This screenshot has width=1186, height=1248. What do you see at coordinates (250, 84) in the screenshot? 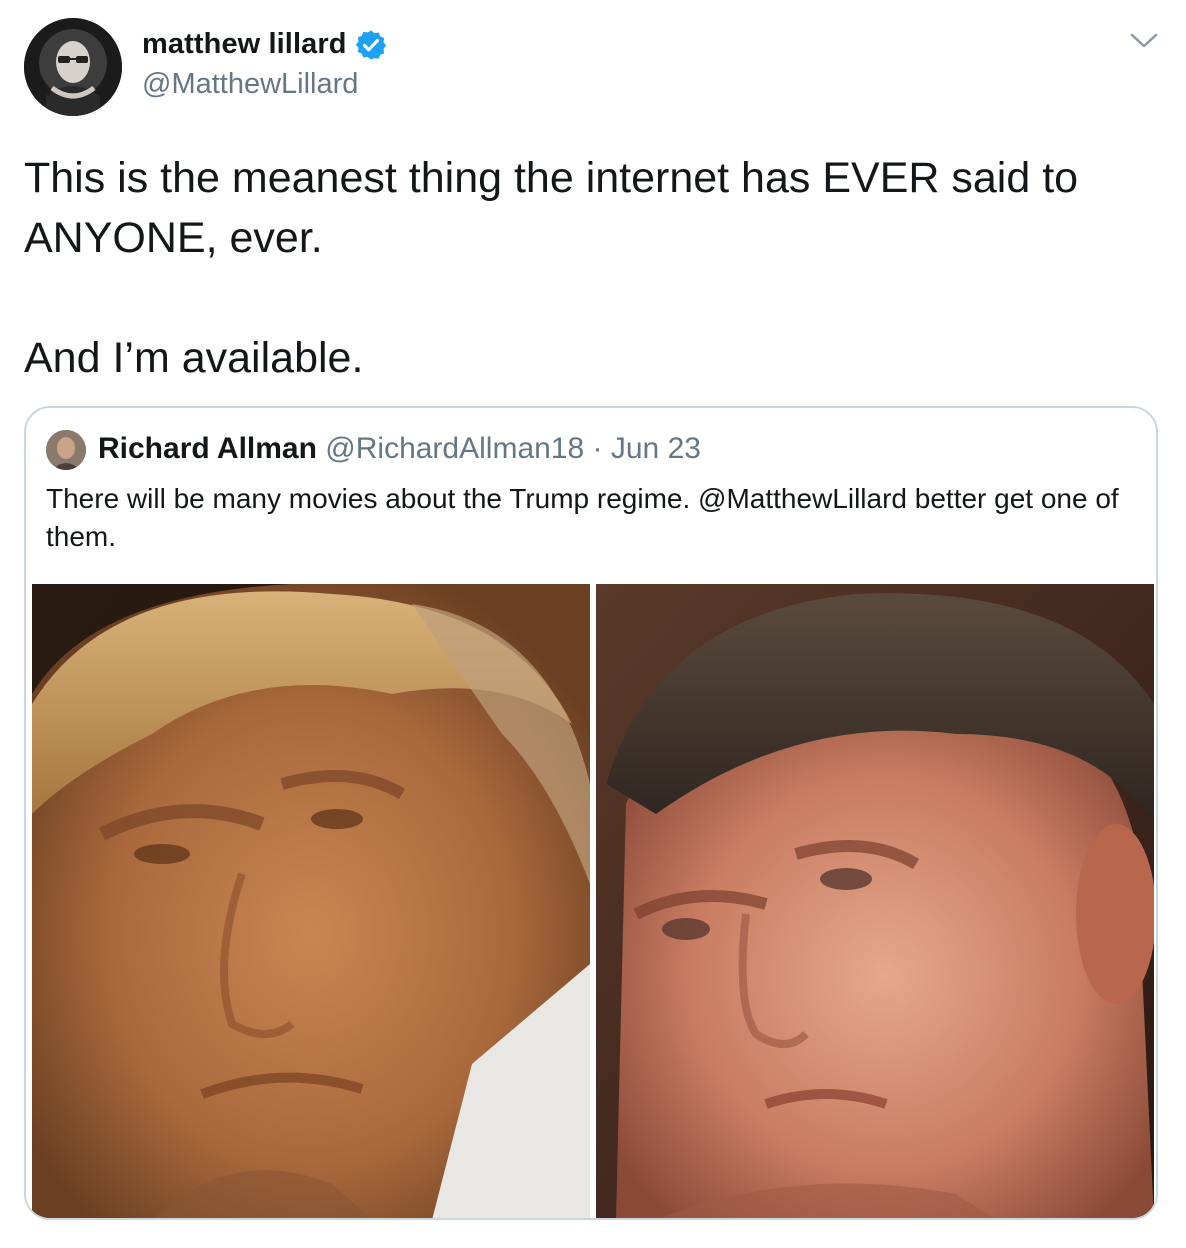
I see `author-handle: @MatthewLillard` at bounding box center [250, 84].